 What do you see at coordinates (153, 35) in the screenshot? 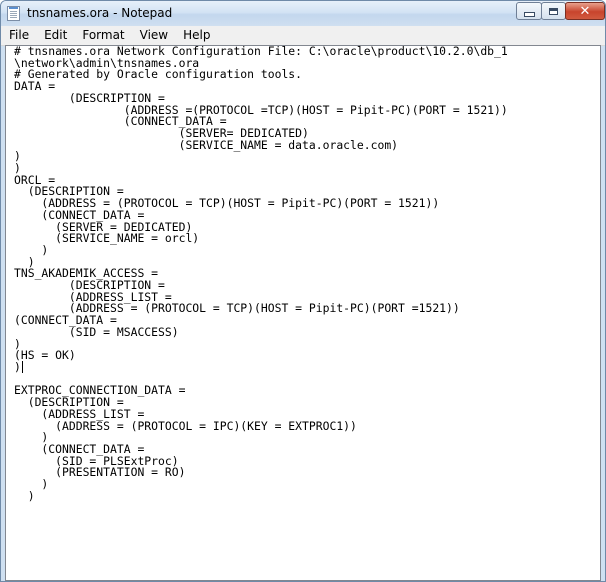
I see `menu-view: View` at bounding box center [153, 35].